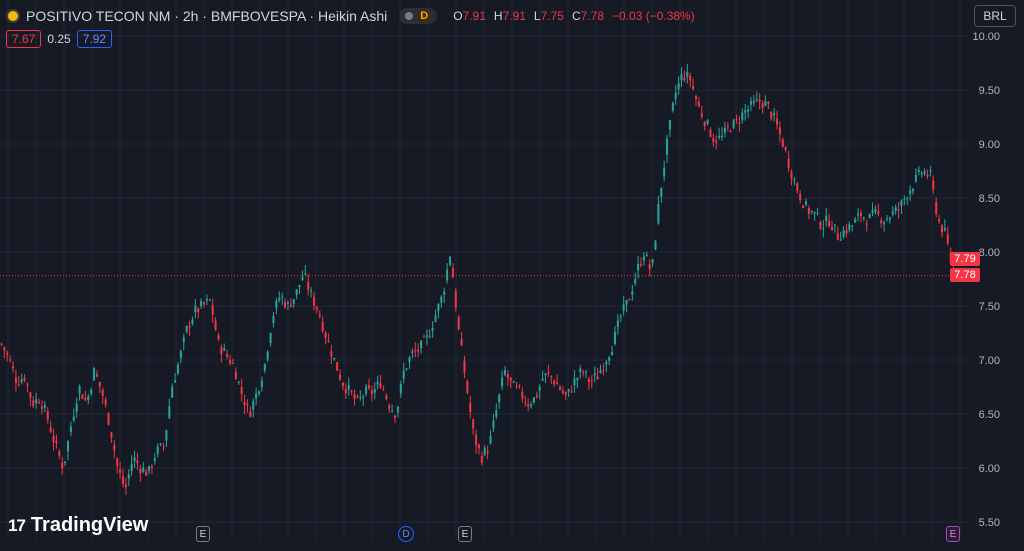 Image resolution: width=1024 pixels, height=551 pixels. What do you see at coordinates (59, 39) in the screenshot?
I see `spread-value: 0.25` at bounding box center [59, 39].